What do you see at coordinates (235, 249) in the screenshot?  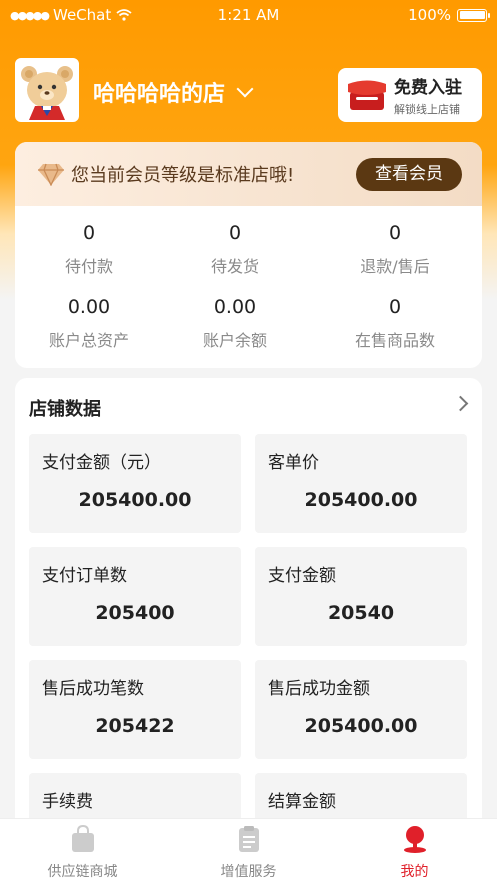 I see `stat-pending-shipment: 0 待发货` at bounding box center [235, 249].